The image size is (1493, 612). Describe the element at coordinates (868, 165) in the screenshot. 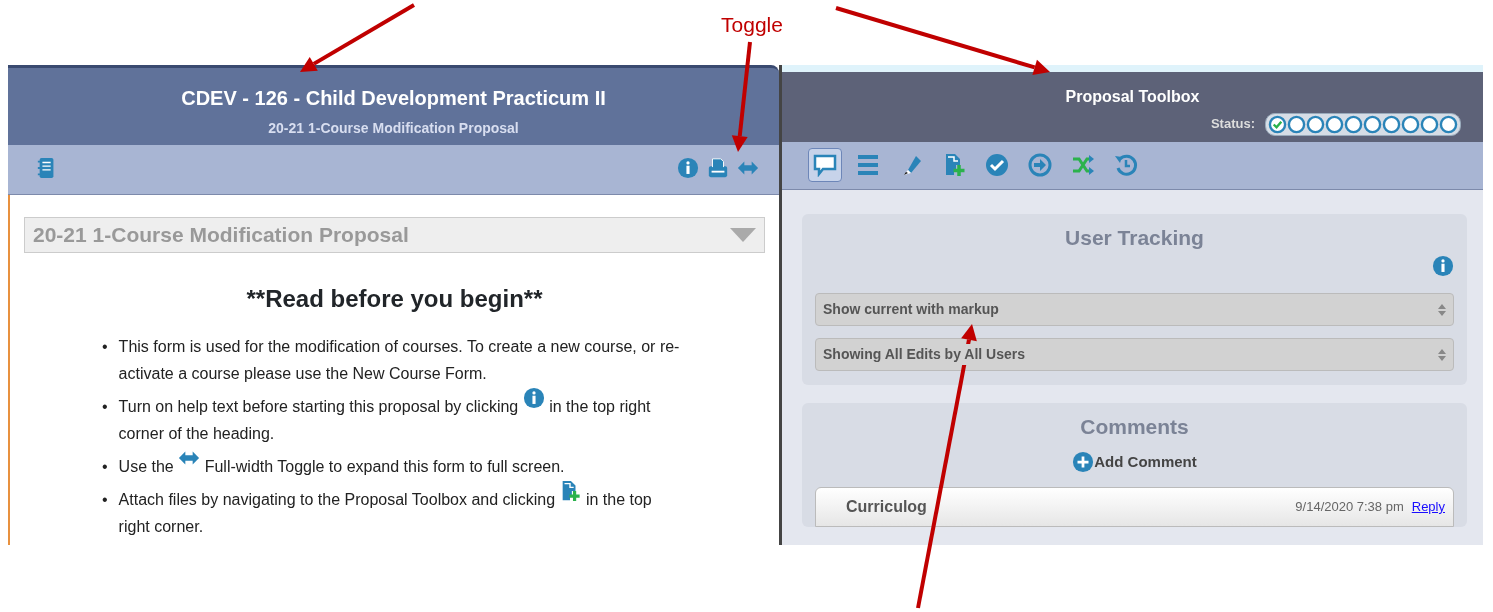

I see `list-icon` at that location.